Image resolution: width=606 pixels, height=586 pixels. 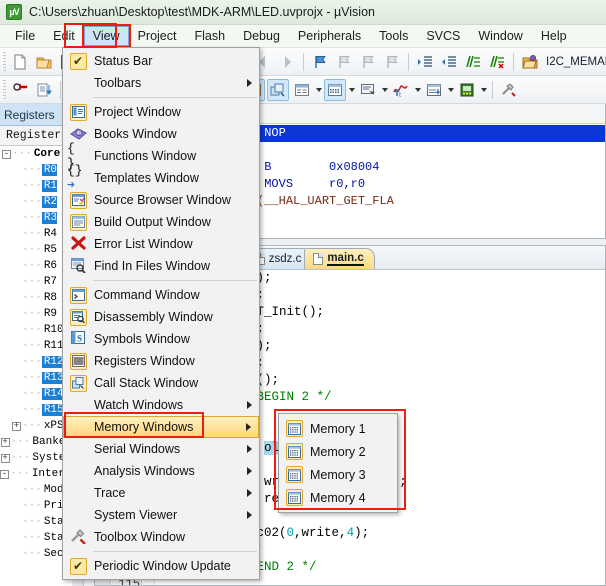 What do you see at coordinates (302, 90) in the screenshot?
I see `watch-window-toolbar-icon` at bounding box center [302, 90].